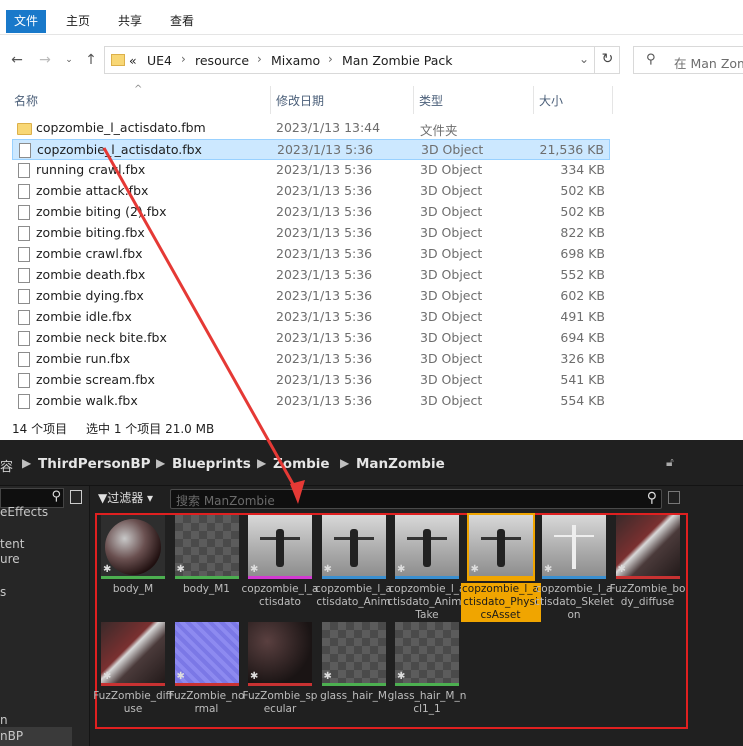 The width and height of the screenshot is (743, 746). Describe the element at coordinates (206, 589) in the screenshot. I see `asset-label: body_M1` at that location.